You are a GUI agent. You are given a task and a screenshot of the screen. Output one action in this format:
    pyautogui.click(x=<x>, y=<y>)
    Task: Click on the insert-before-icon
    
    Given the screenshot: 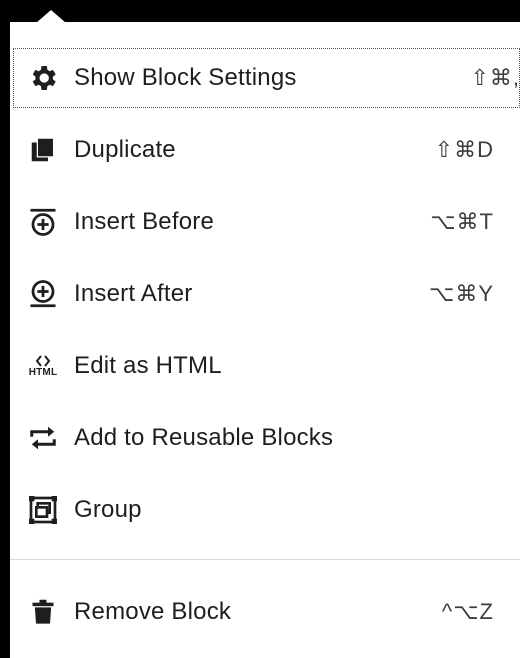 What is the action you would take?
    pyautogui.click(x=43, y=222)
    